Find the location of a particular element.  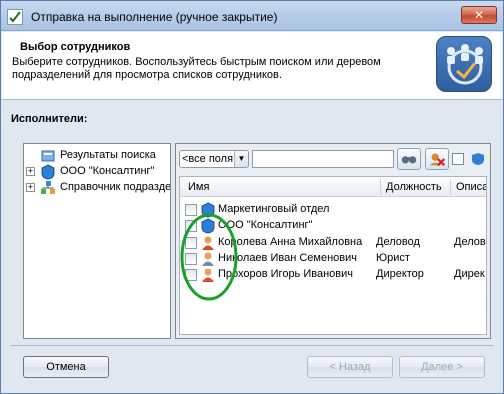

close-icon: ✕ is located at coordinates (479, 15).